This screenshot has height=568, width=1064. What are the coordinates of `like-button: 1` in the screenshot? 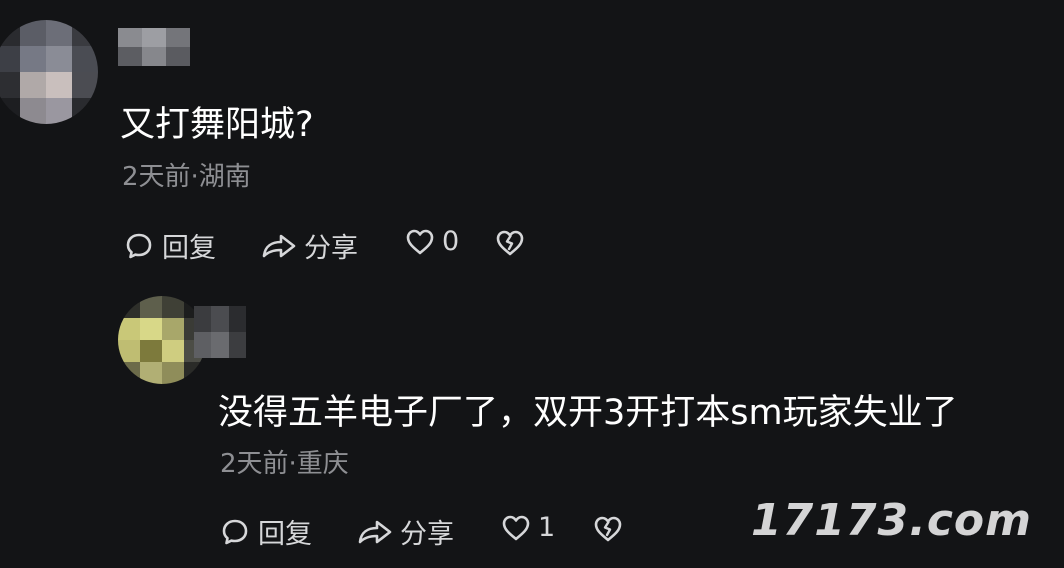 It's located at (527, 527).